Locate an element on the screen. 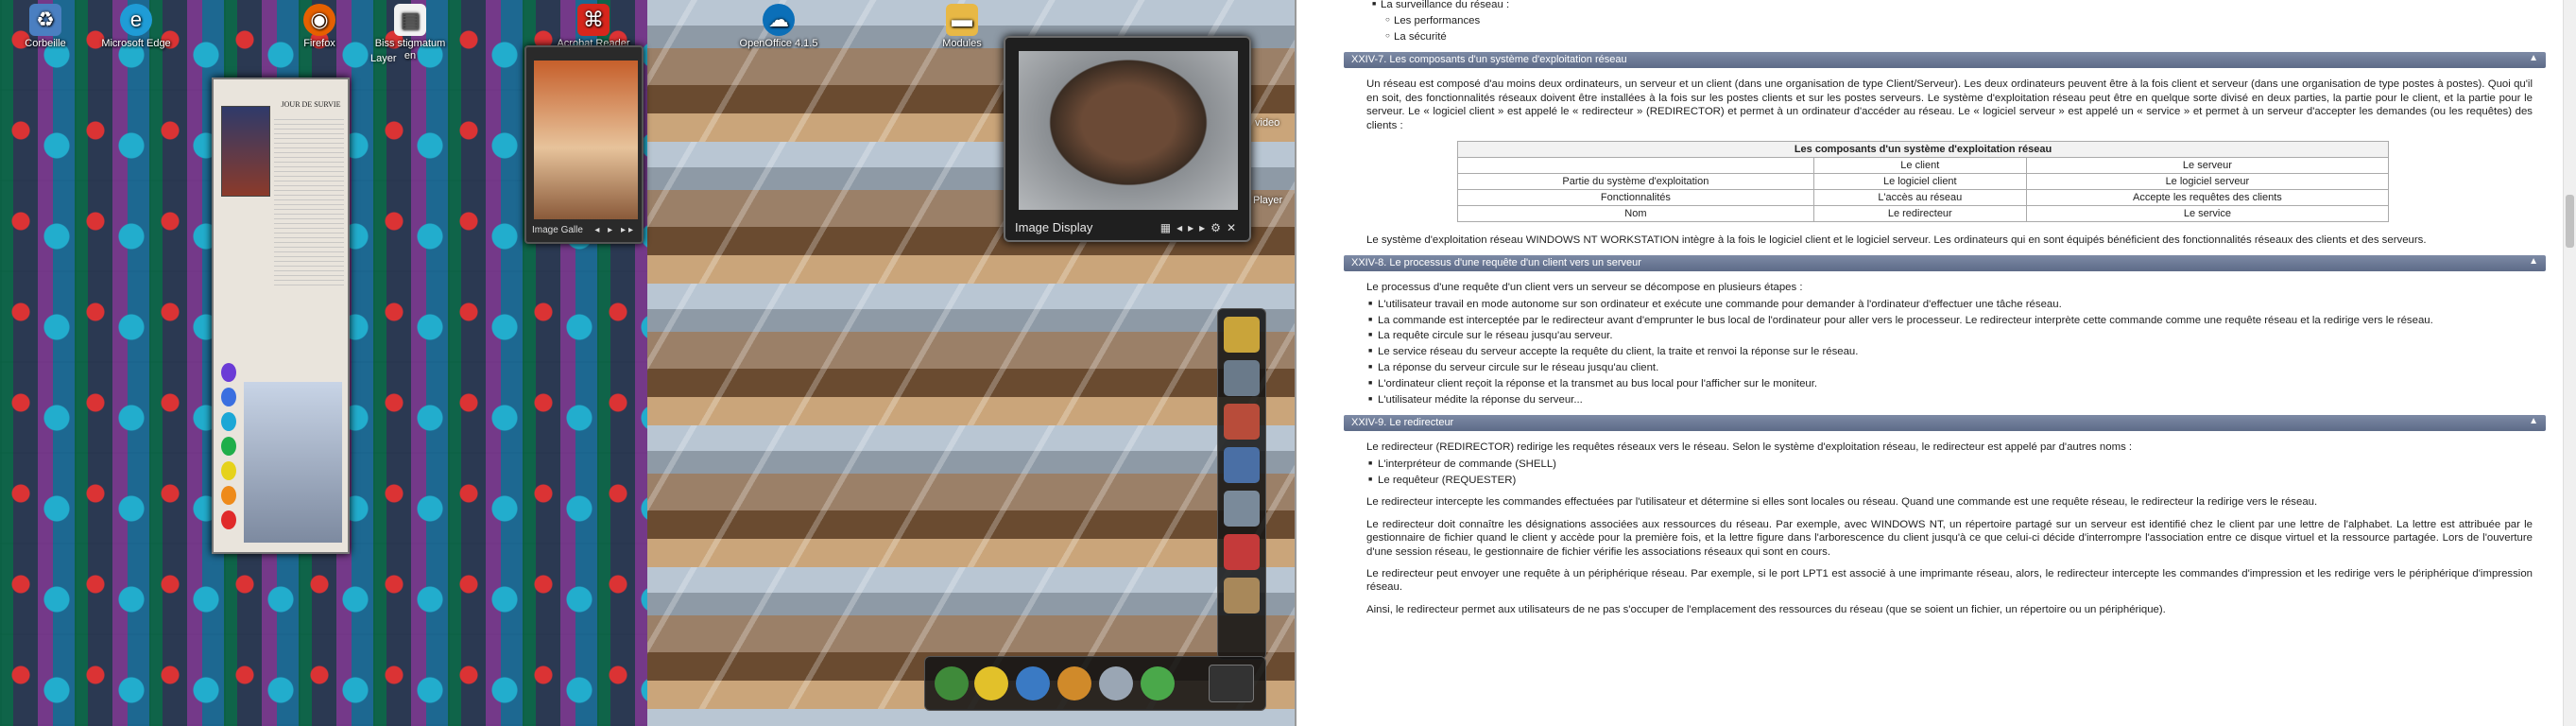 This screenshot has height=726, width=2576. vertical-dock is located at coordinates (1241, 484).